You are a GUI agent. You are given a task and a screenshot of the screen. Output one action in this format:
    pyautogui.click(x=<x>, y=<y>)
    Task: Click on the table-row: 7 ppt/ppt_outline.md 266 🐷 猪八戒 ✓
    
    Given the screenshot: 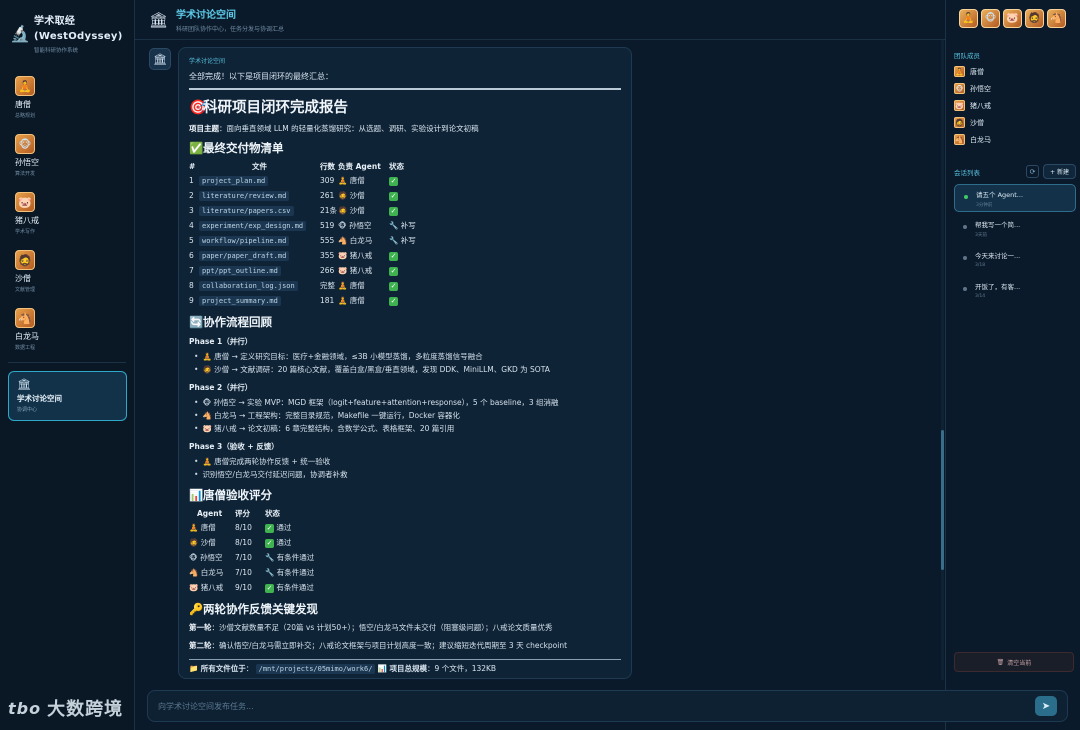 What is the action you would take?
    pyautogui.click(x=302, y=270)
    